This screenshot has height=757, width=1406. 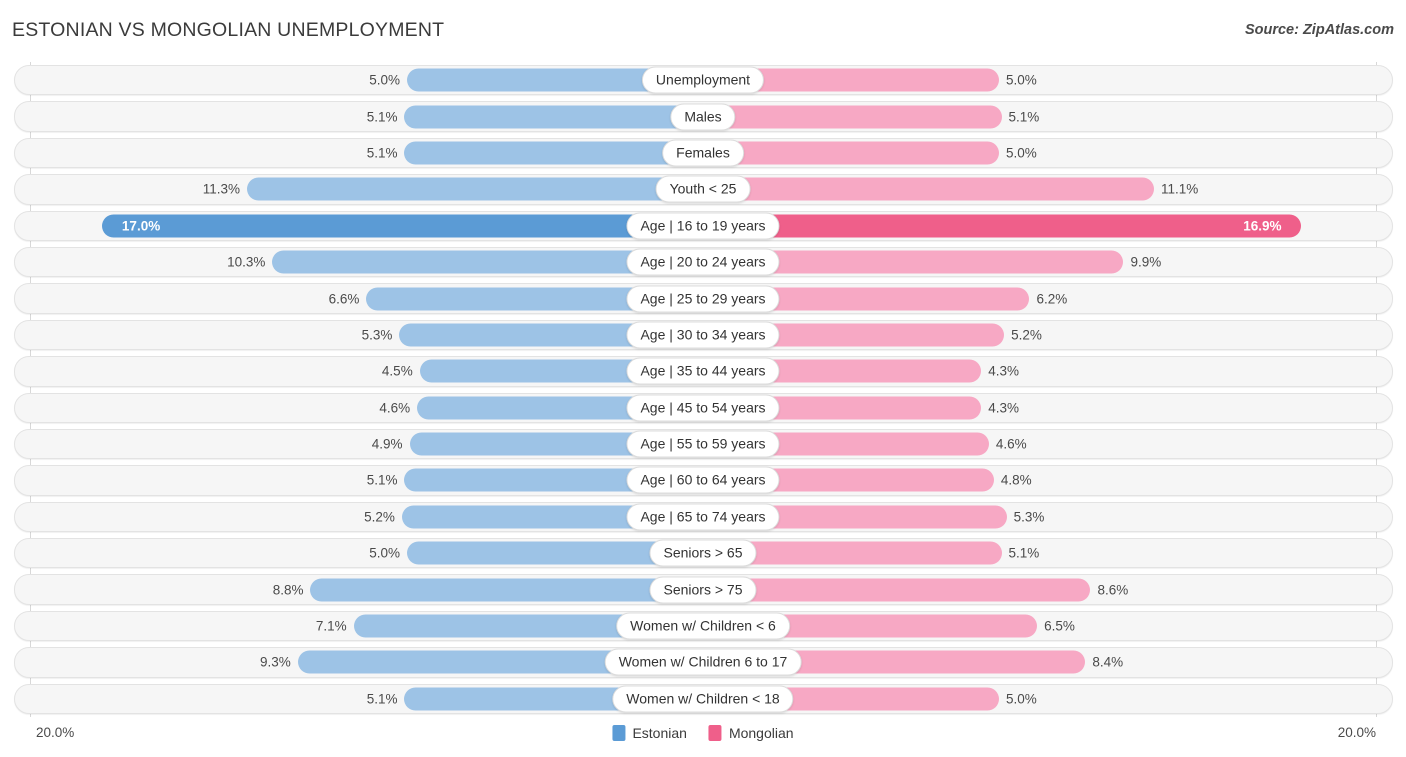 I want to click on value-label-mongolian: 5.2%, so click(x=1026, y=335).